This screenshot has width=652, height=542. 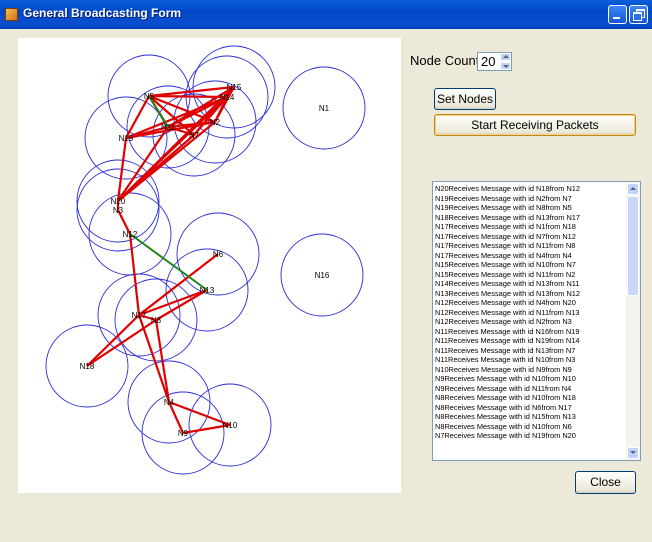 I want to click on node-label: N19, so click(x=126, y=138).